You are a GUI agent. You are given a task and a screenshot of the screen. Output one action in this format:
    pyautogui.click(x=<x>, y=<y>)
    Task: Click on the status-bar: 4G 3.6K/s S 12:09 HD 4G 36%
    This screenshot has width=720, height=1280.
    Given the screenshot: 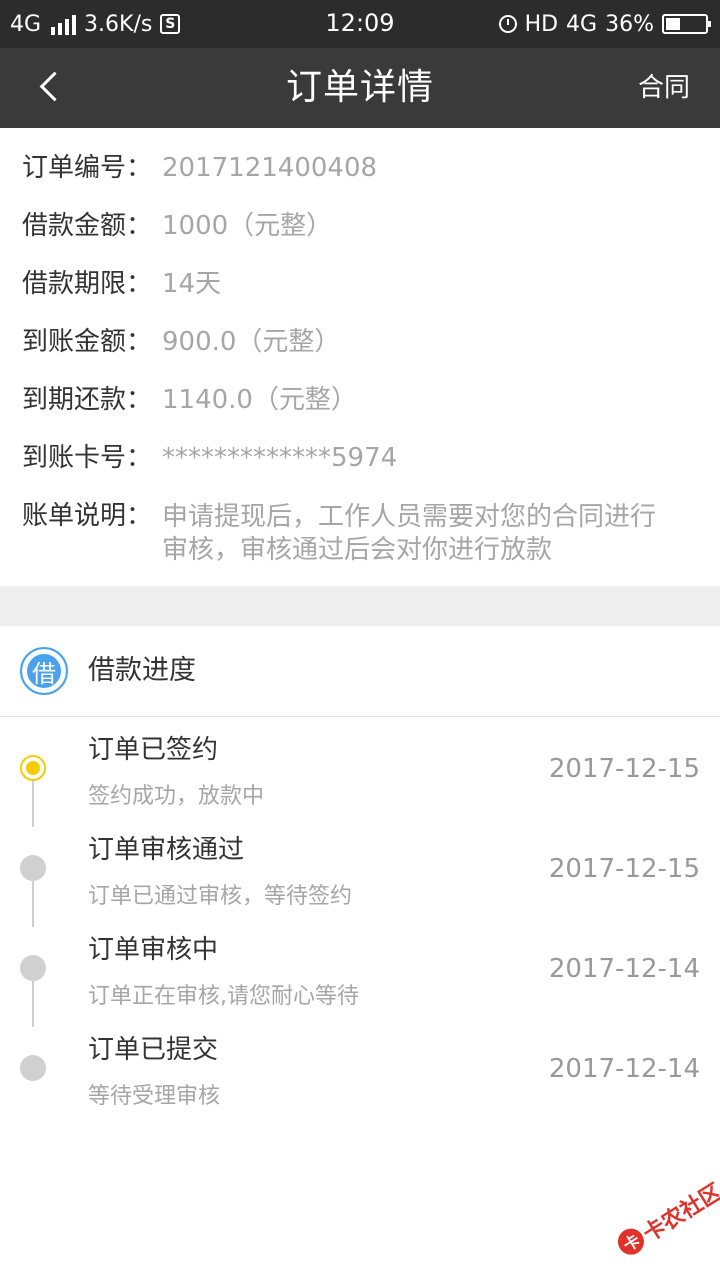 What is the action you would take?
    pyautogui.click(x=360, y=24)
    